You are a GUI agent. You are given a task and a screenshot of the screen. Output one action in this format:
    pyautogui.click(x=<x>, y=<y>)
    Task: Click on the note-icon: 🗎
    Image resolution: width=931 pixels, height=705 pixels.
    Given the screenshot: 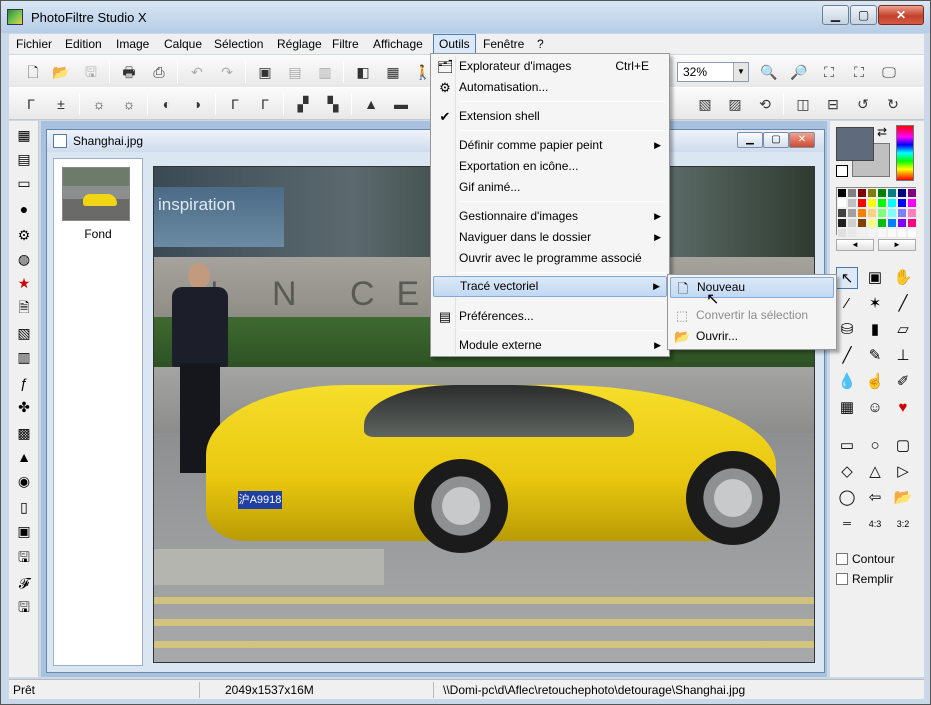 What is the action you would take?
    pyautogui.click(x=24, y=307)
    